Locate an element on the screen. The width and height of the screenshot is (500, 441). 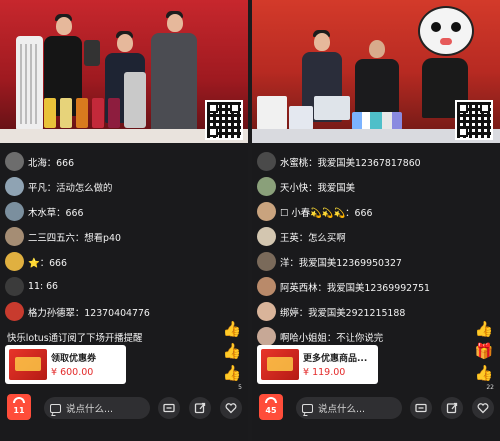
comment-item: 水蜜桃：我爱国美12367817860 is located at coordinates (376, 161).